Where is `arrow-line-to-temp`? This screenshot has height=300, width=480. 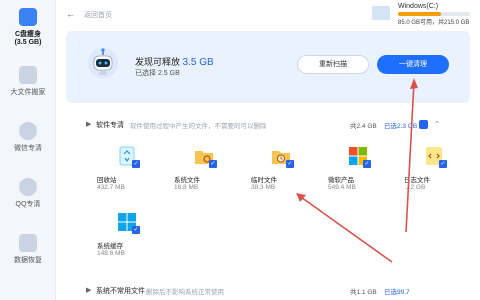 arrow-line-to-temp is located at coordinates (345, 228).